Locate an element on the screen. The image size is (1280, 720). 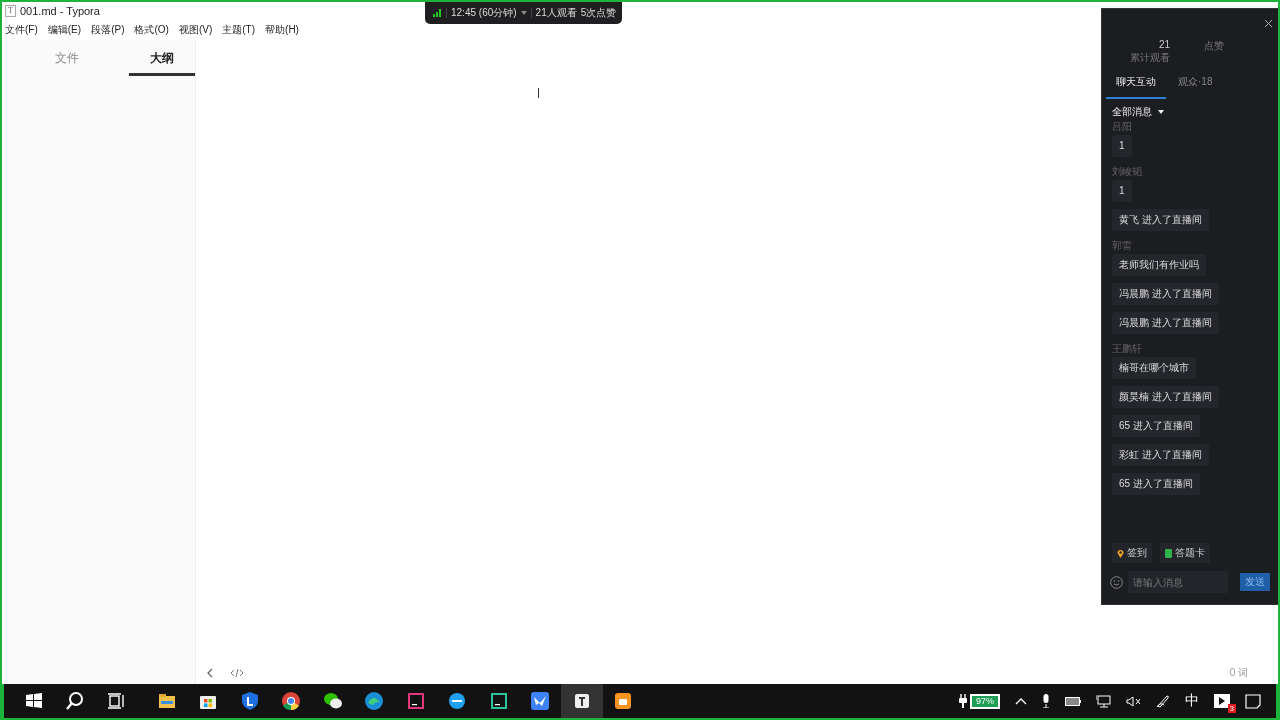
chat-message: 黄飞 进入了直播间 is located at coordinates (1160, 220).